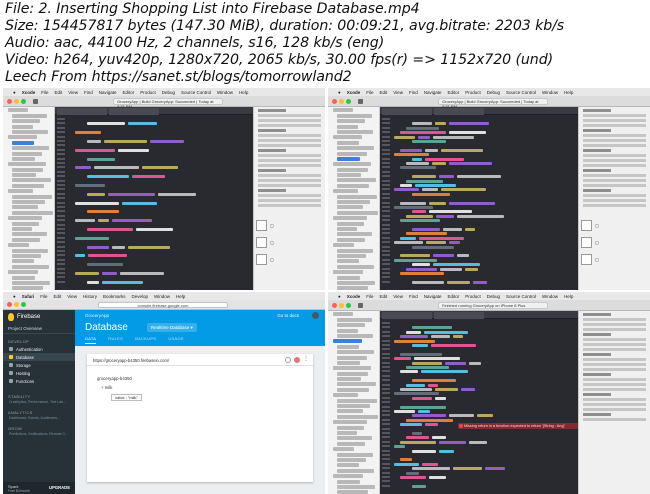 The image size is (650, 494). I want to click on app-menu: Safari, so click(28, 296).